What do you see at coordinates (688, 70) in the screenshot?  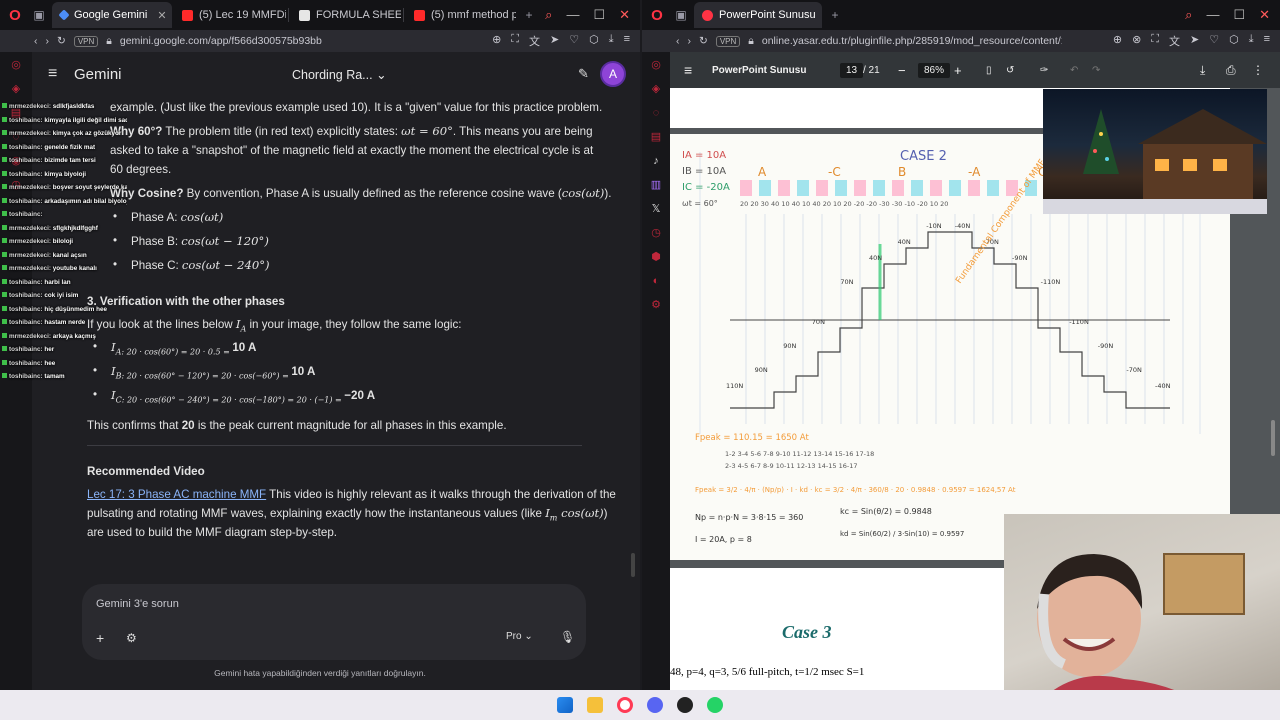 I see `pdf-menu-icon: ≡` at bounding box center [688, 70].